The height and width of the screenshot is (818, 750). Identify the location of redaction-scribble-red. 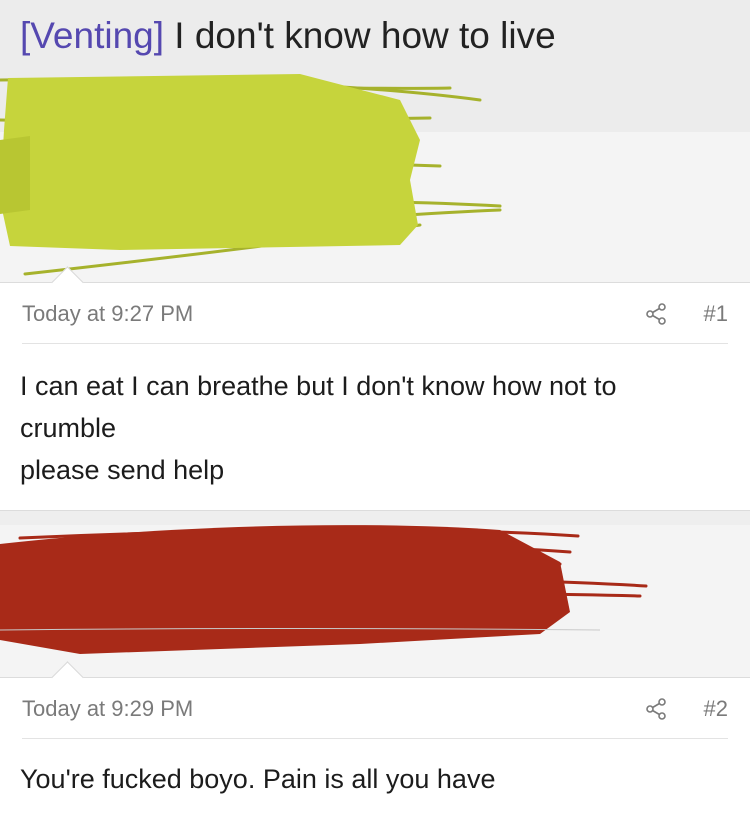
(324, 589).